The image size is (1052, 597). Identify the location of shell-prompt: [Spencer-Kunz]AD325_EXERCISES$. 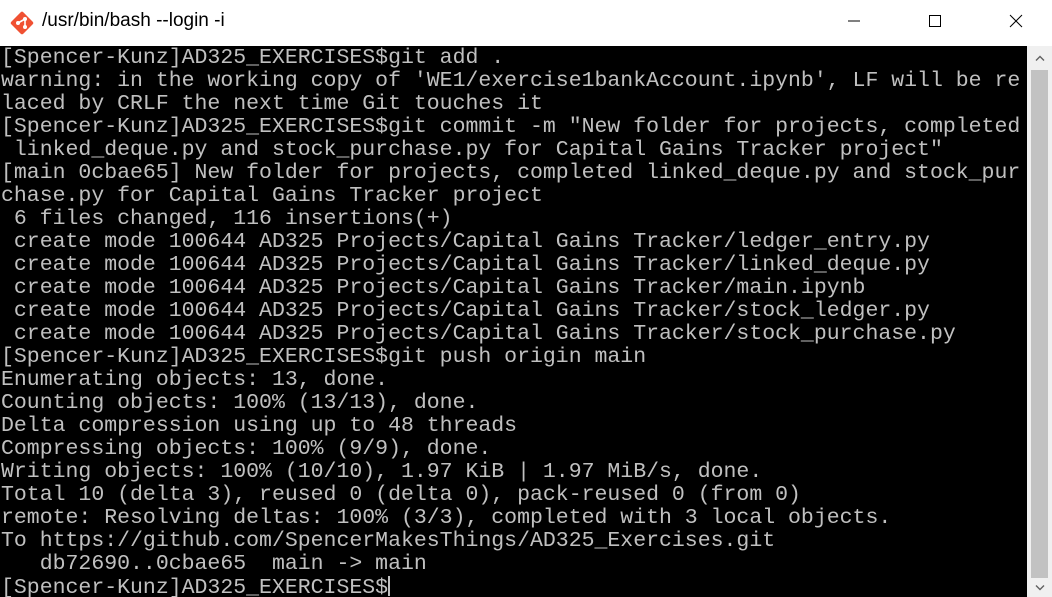
(195, 586).